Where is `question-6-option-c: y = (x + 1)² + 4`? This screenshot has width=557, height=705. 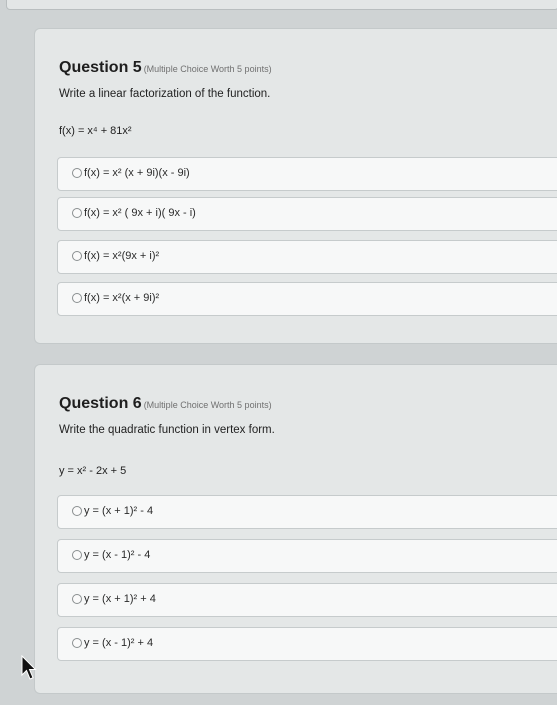 question-6-option-c: y = (x + 1)² + 4 is located at coordinates (307, 600).